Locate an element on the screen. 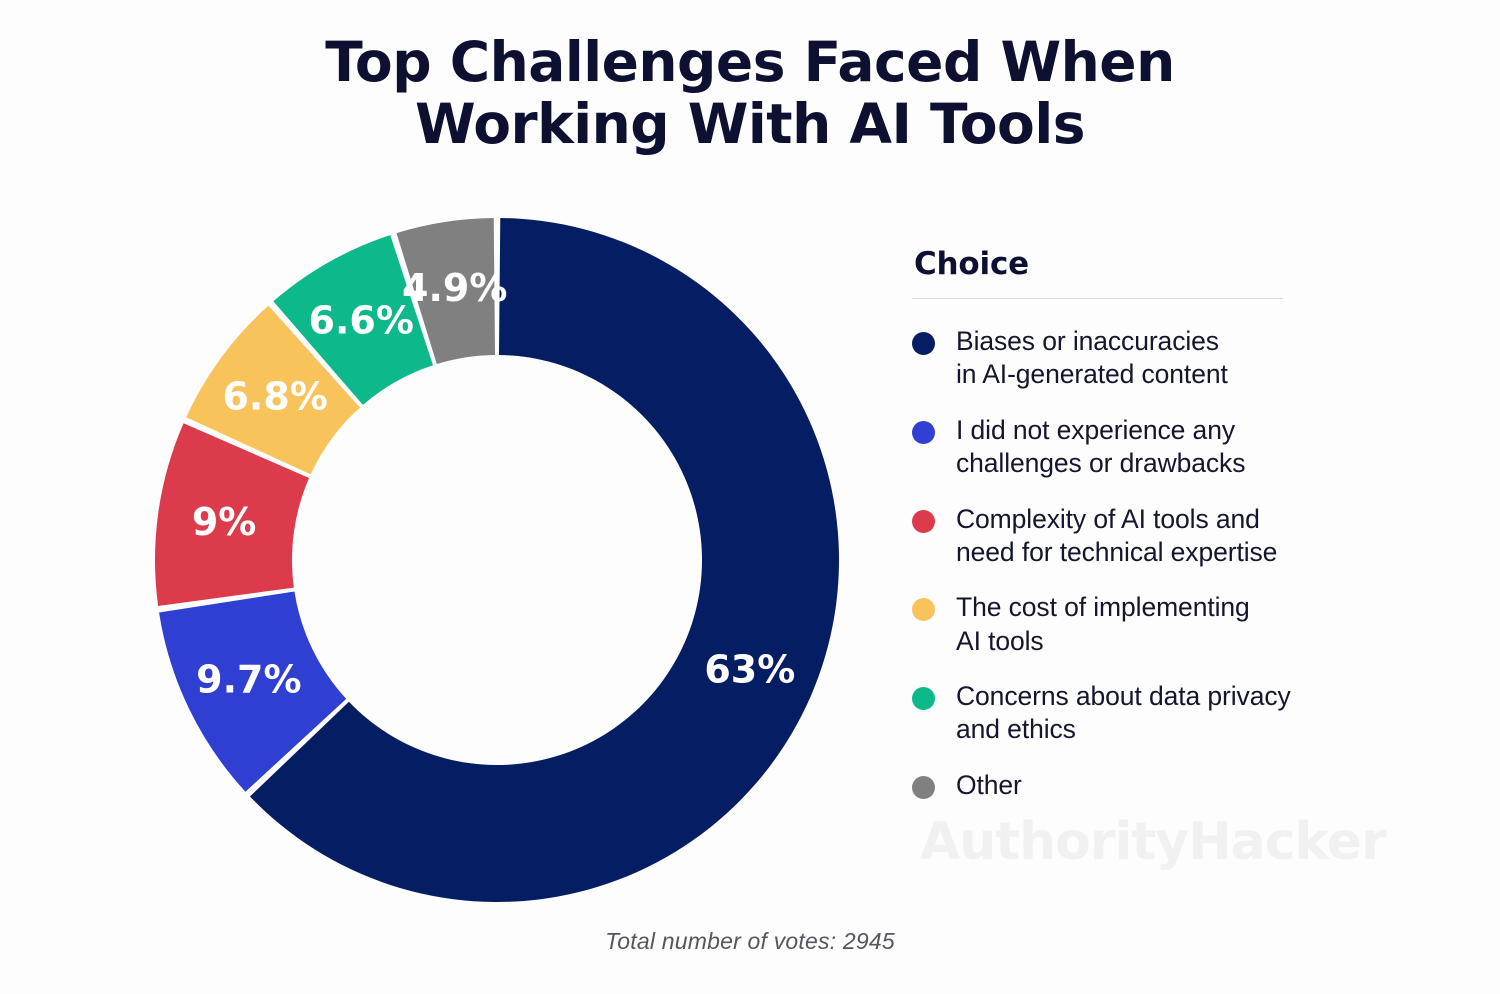 This screenshot has height=994, width=1500. donut-slice-value-label: 6.8% is located at coordinates (274, 397).